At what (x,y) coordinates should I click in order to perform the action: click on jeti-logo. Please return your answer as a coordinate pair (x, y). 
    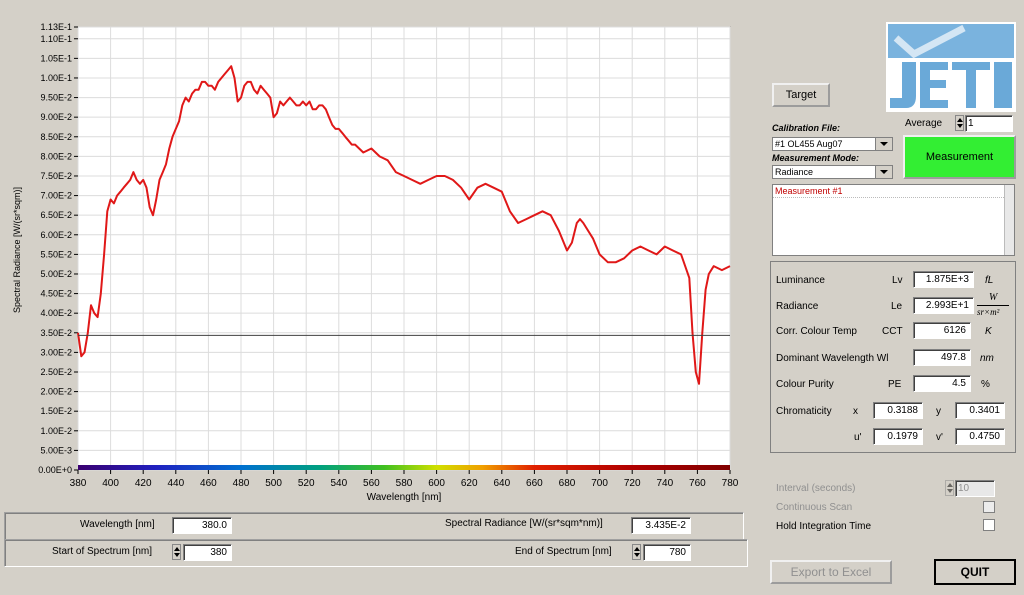
    Looking at the image, I should click on (951, 67).